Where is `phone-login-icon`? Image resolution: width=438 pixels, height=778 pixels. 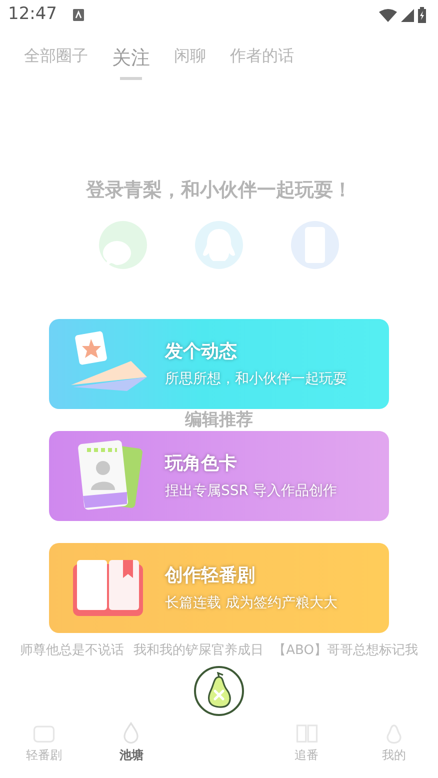
phone-login-icon is located at coordinates (315, 244).